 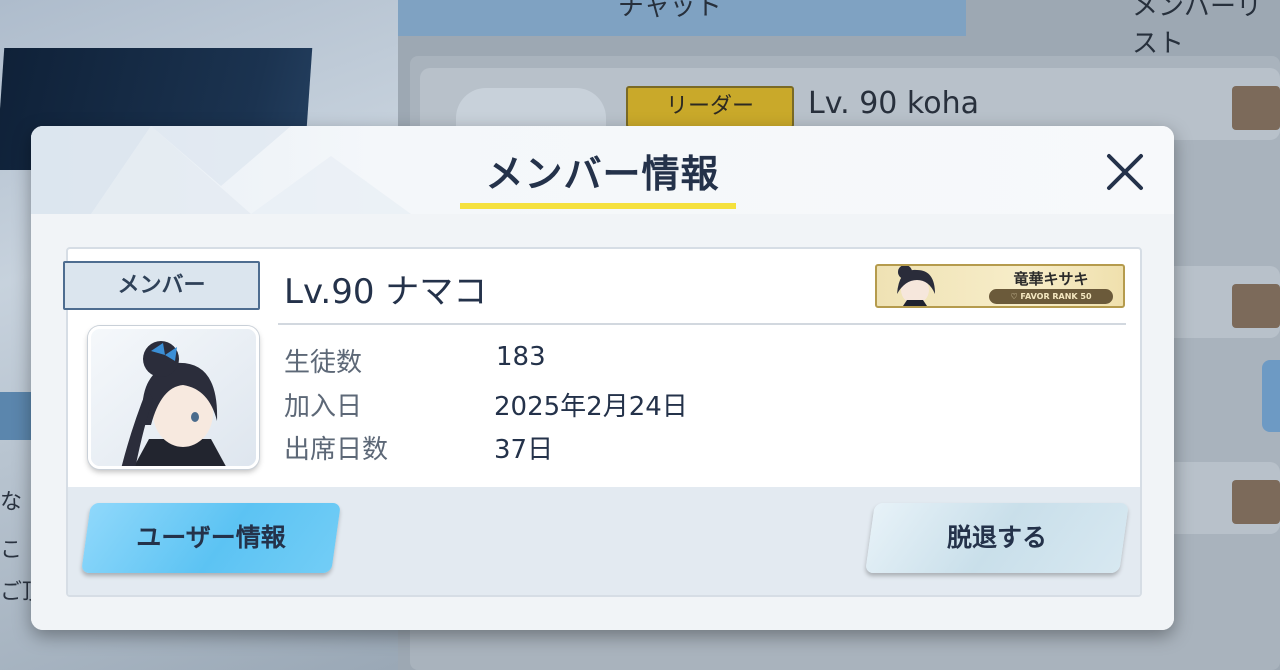 I want to click on dialog-title: メンバー情報, so click(x=602, y=174).